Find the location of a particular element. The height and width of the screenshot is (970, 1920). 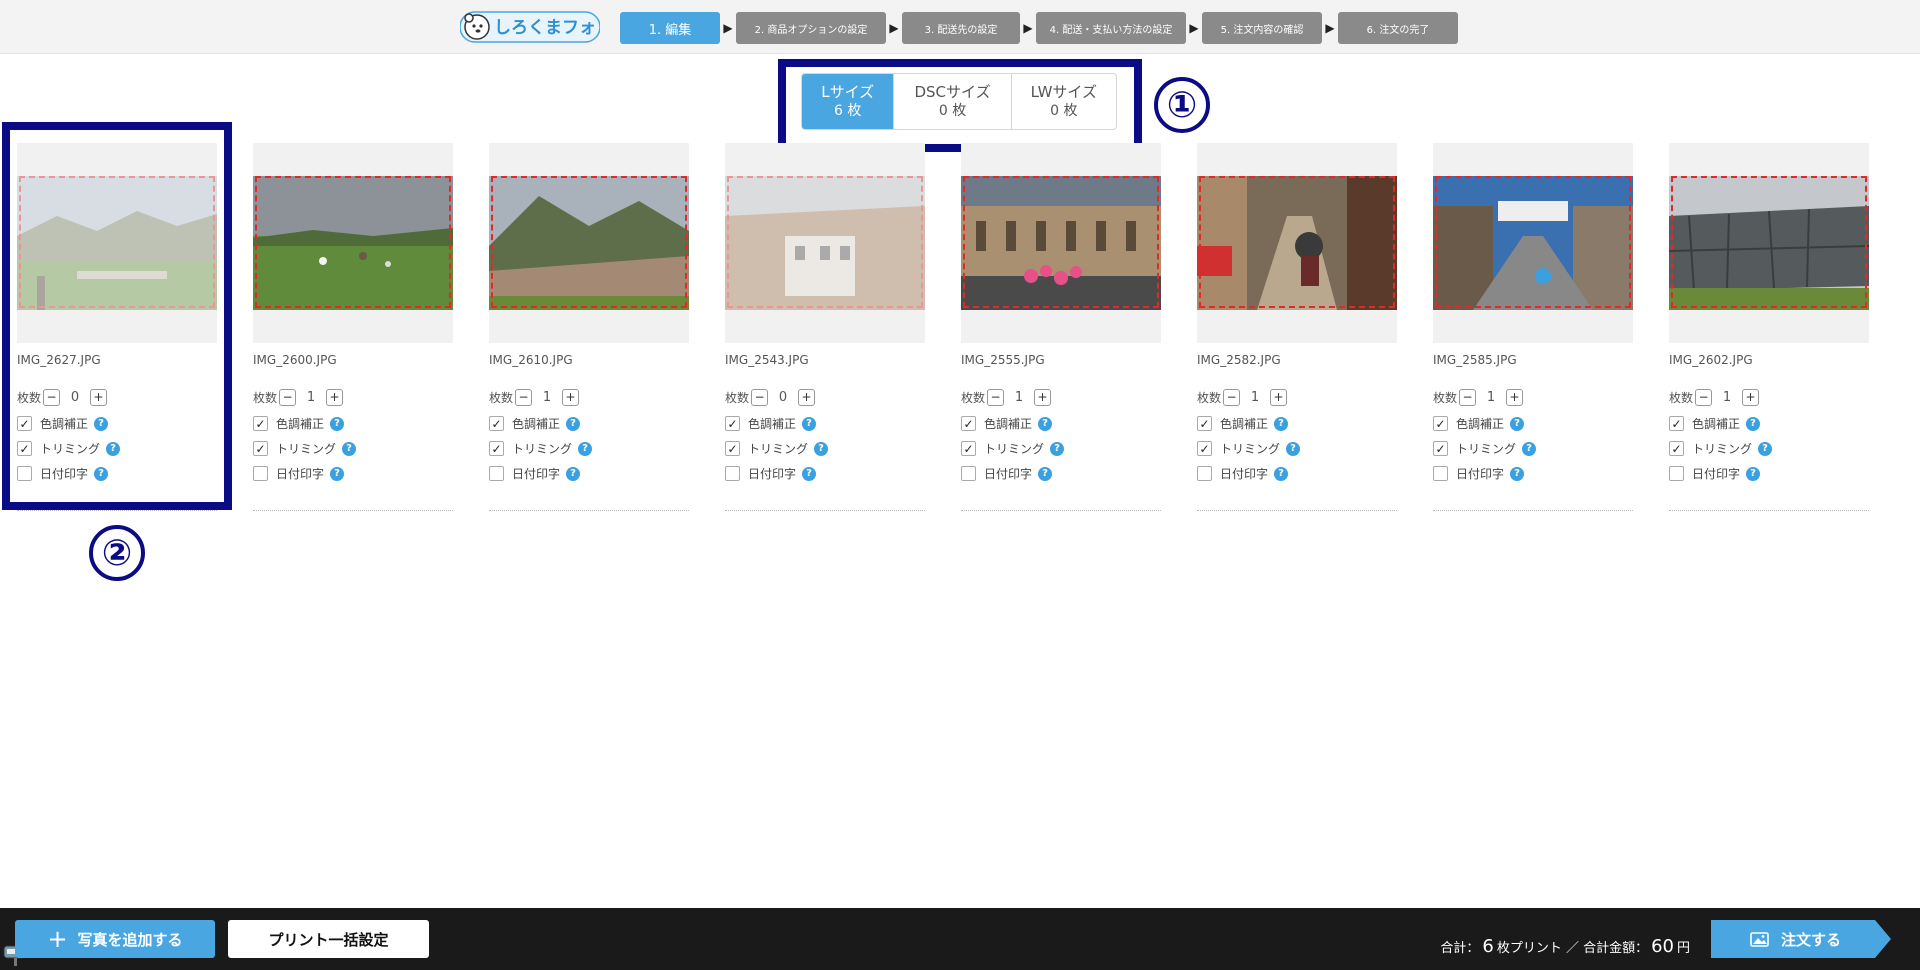

shirokuma-photo-logo: しろくまフォト is located at coordinates (530, 27).